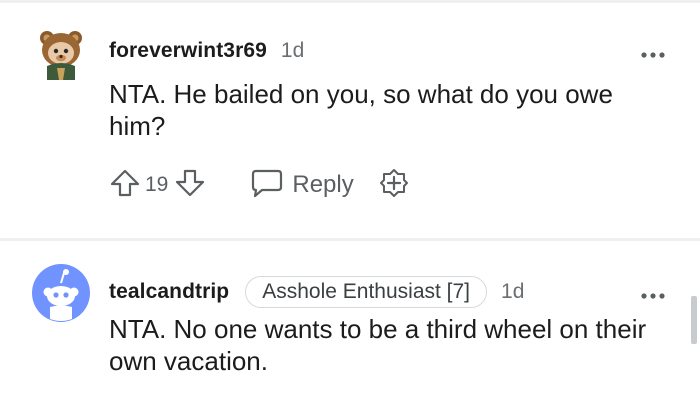  What do you see at coordinates (190, 185) in the screenshot?
I see `downvote-arrow-icon` at bounding box center [190, 185].